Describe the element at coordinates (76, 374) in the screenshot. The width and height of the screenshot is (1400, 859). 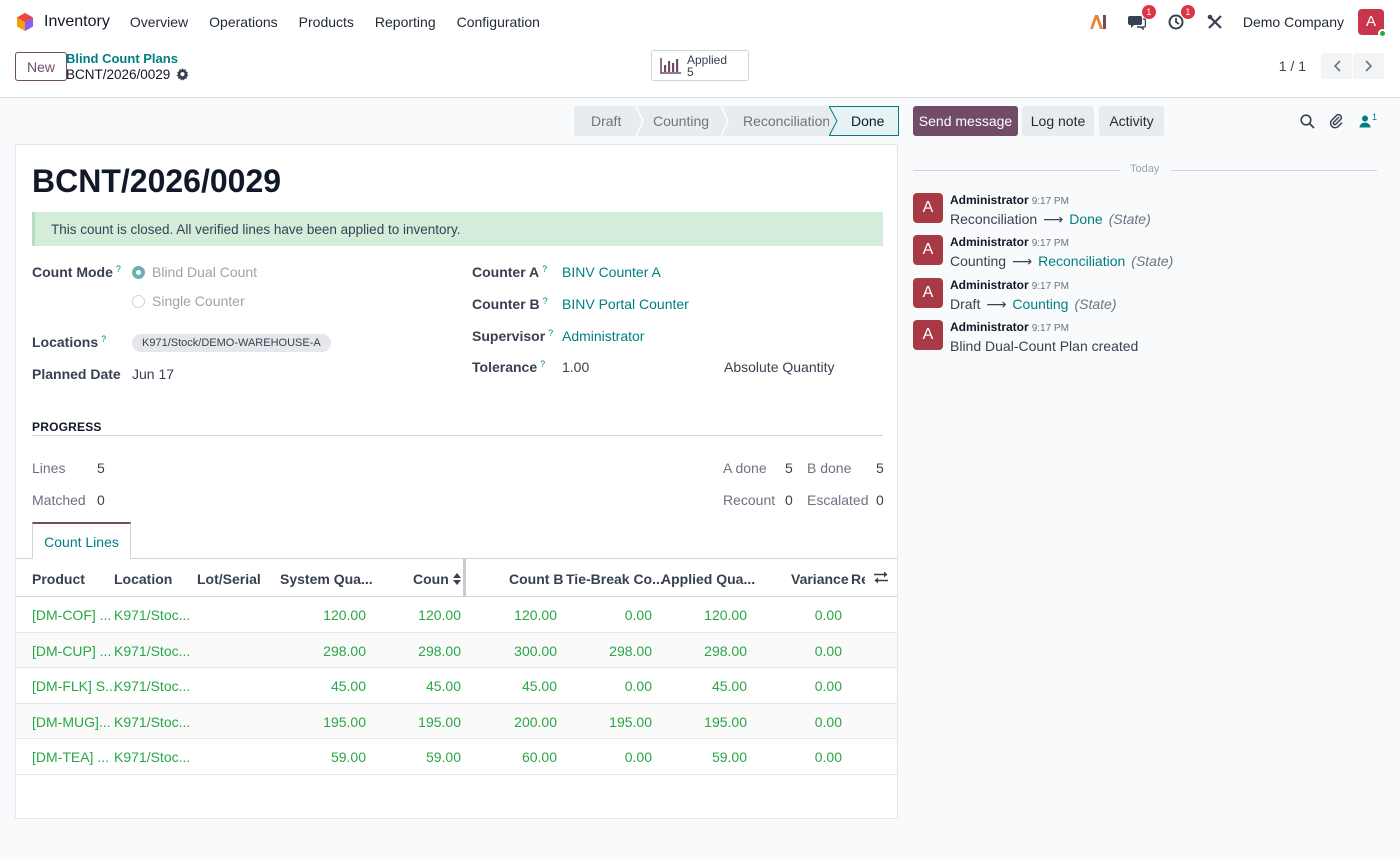
I see `planned-date-label: Planned Date` at that location.